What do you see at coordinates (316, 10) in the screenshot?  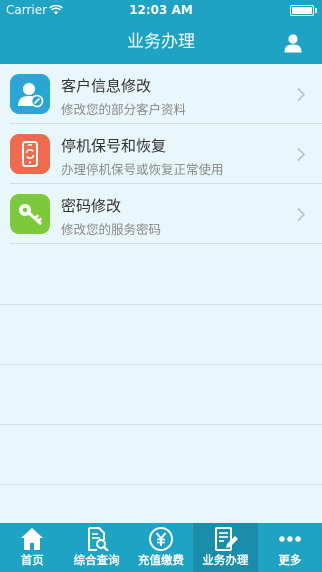 I see `battery-tip` at bounding box center [316, 10].